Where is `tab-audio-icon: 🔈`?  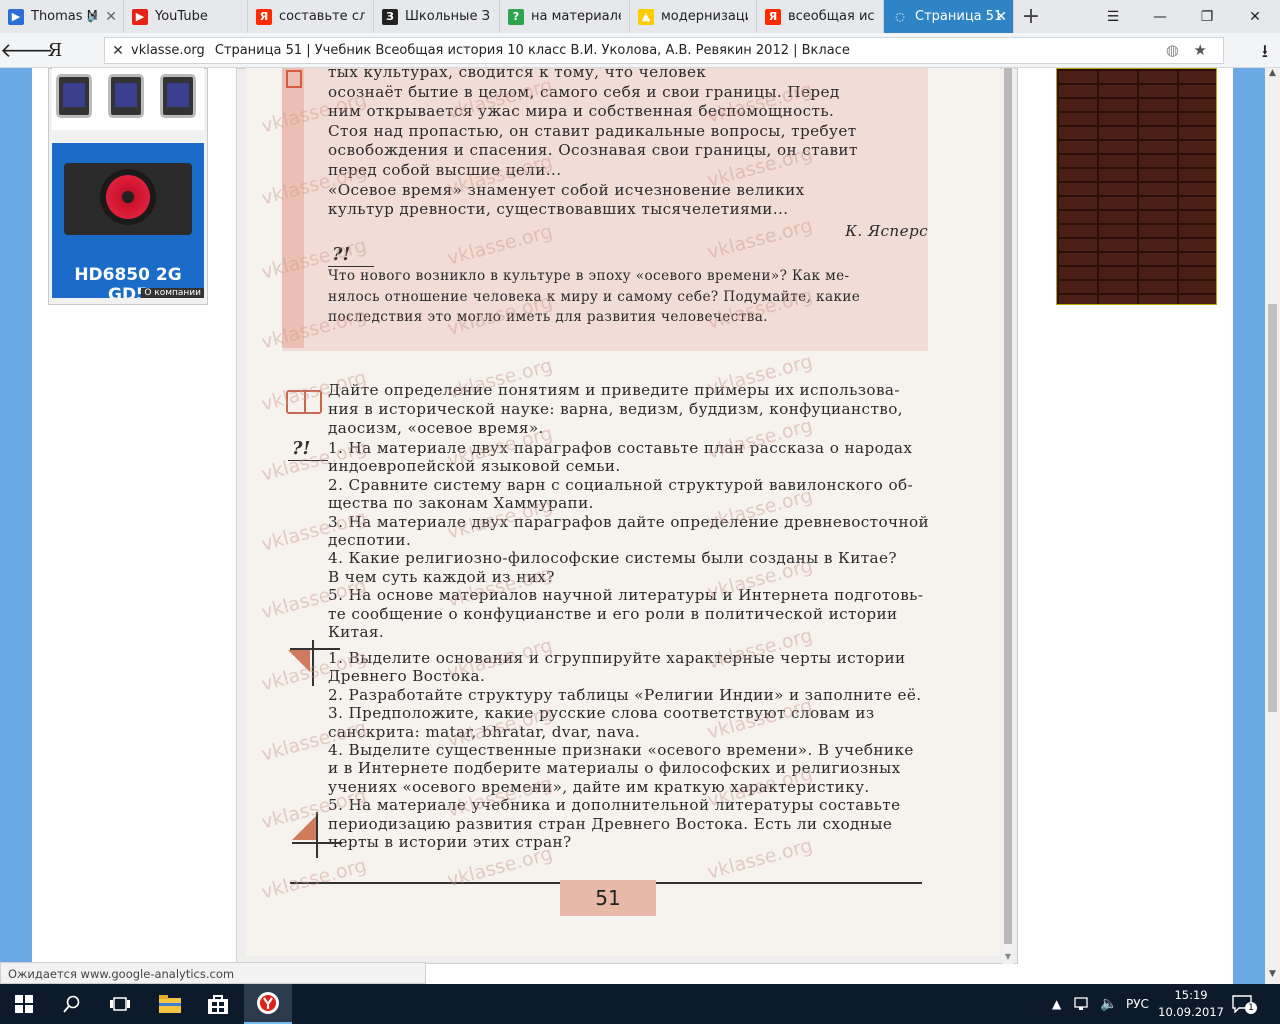 tab-audio-icon: 🔈 is located at coordinates (94, 16).